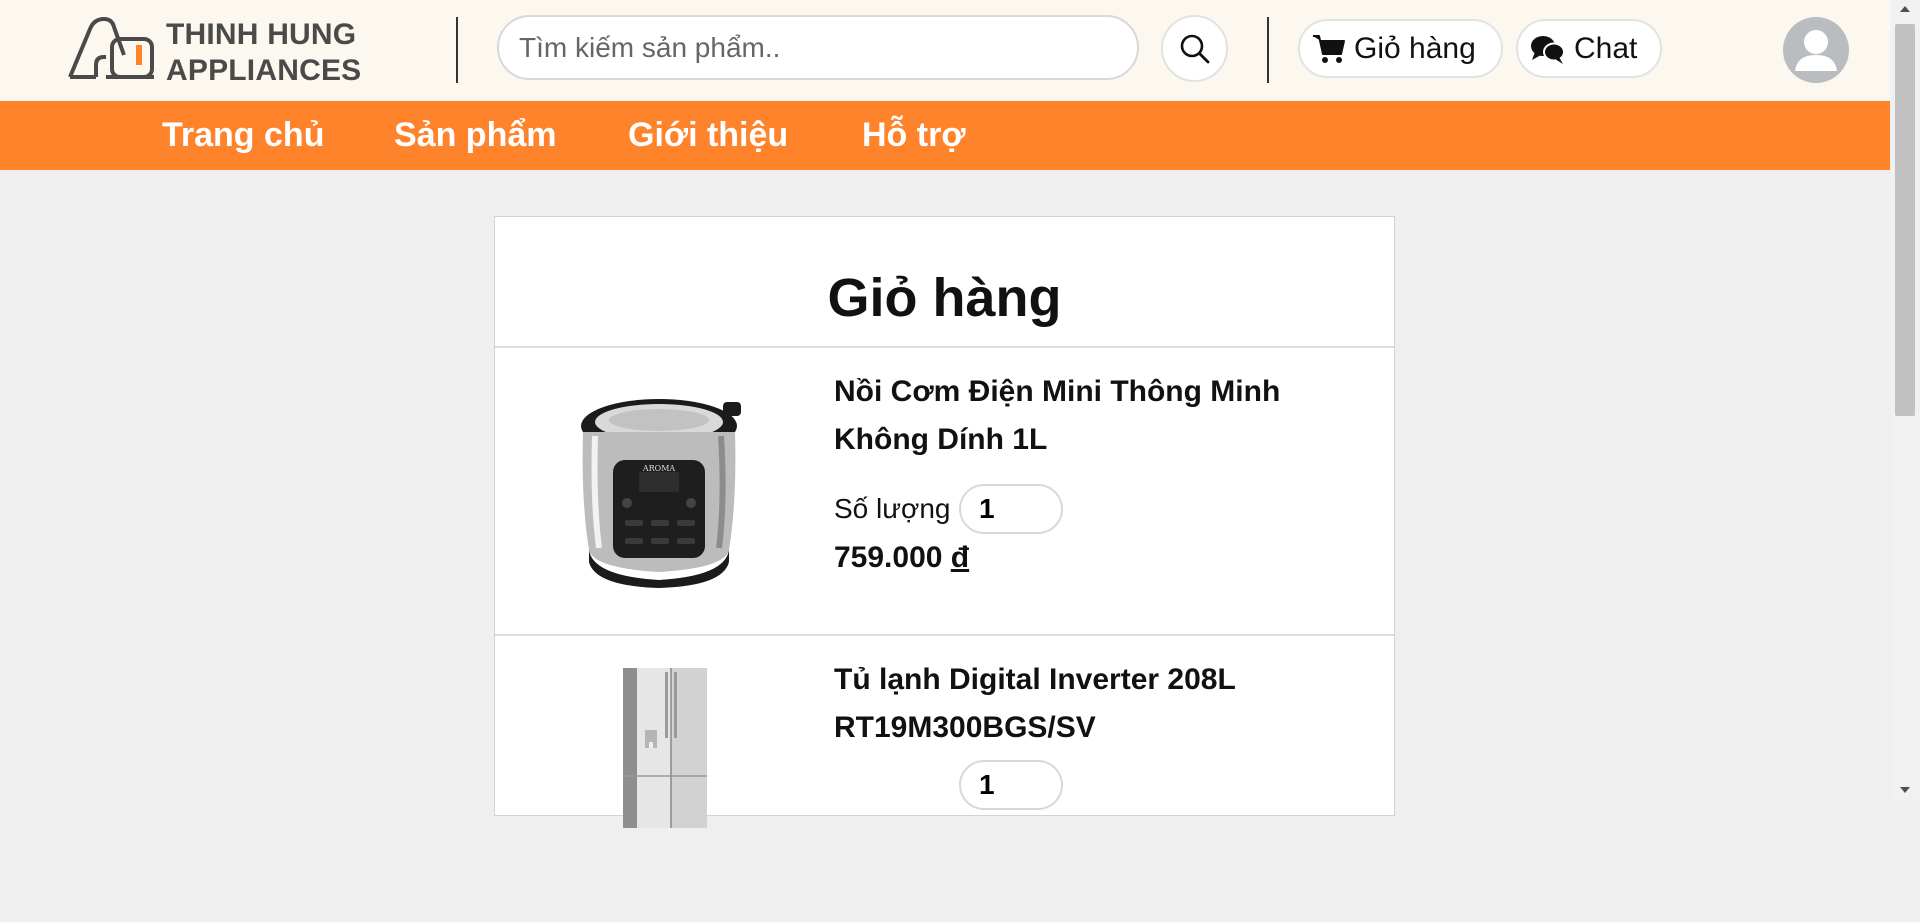  I want to click on product-brand-text: AROMA, so click(659, 468).